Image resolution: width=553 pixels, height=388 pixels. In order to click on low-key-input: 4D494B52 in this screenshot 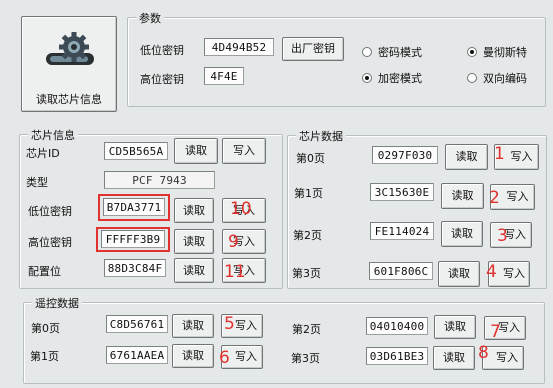, I will do `click(239, 47)`.